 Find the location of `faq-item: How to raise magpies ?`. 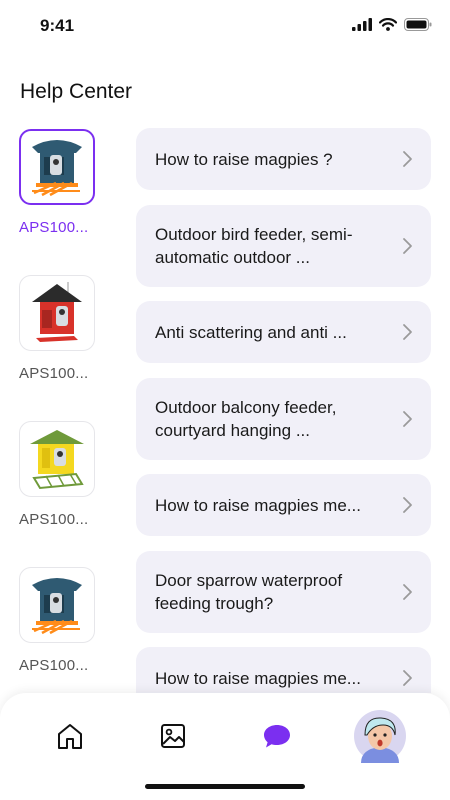

faq-item: How to raise magpies ? is located at coordinates (283, 159).